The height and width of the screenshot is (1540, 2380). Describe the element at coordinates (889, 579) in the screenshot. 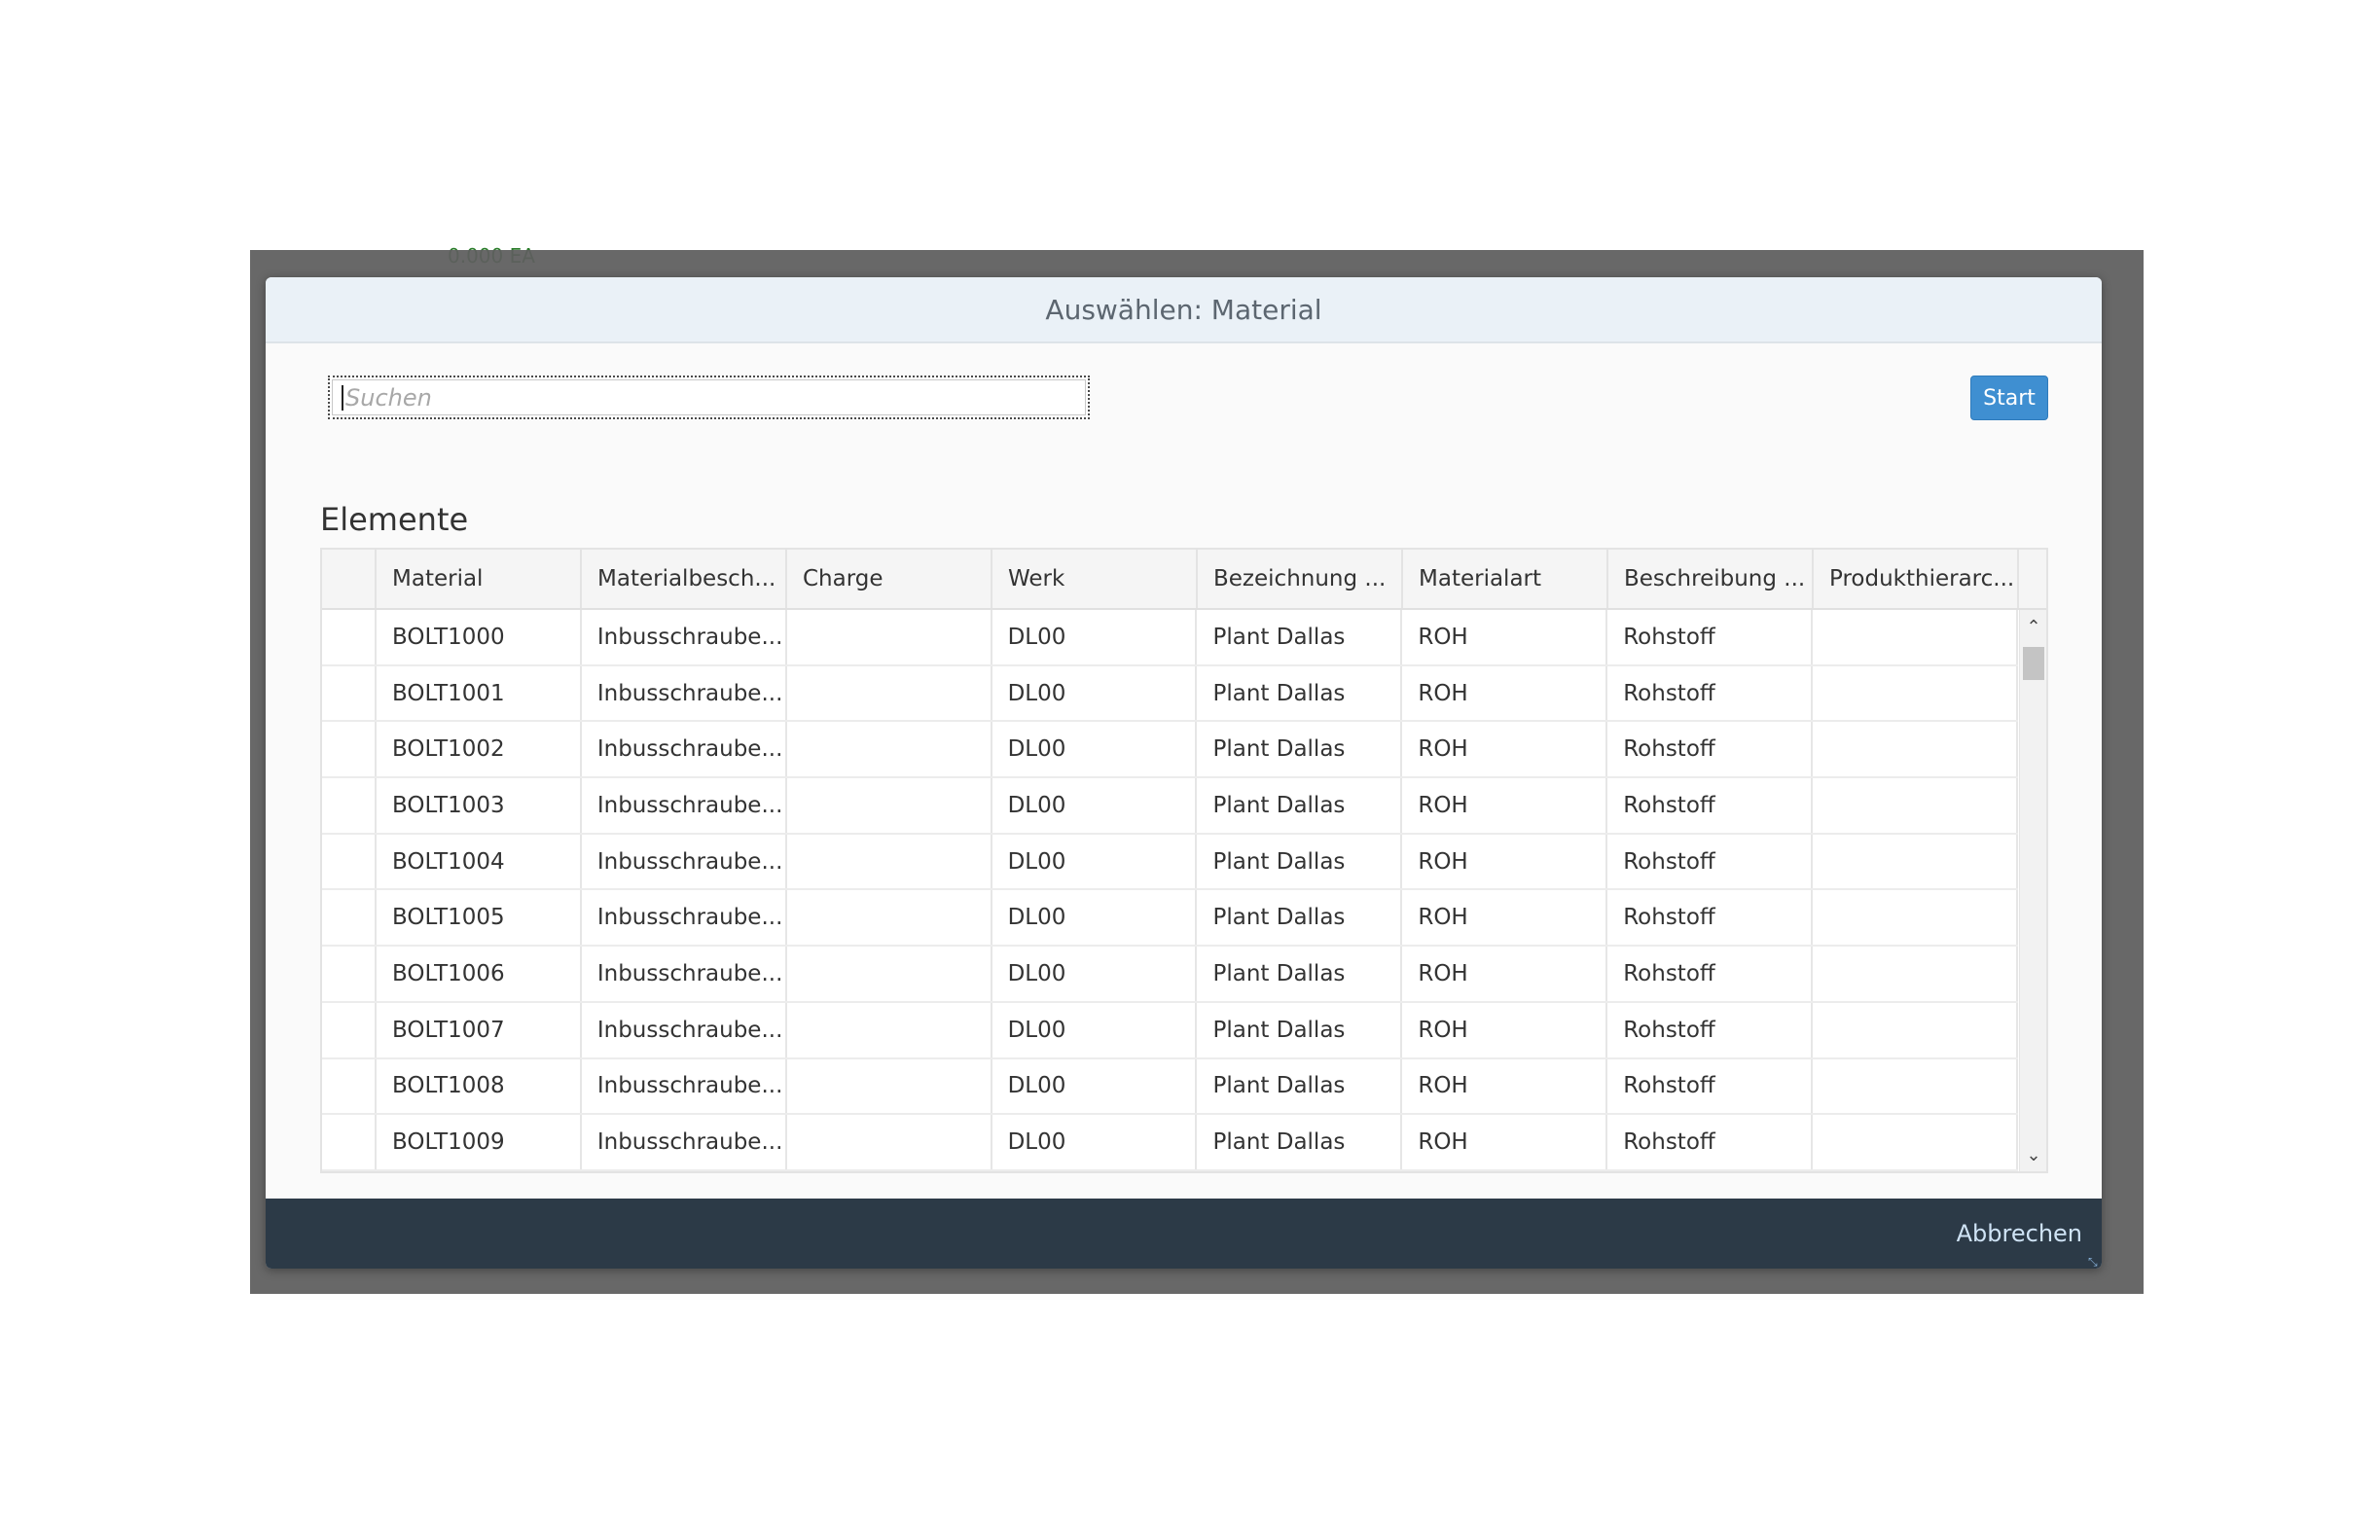

I see `column-header: Charge` at that location.